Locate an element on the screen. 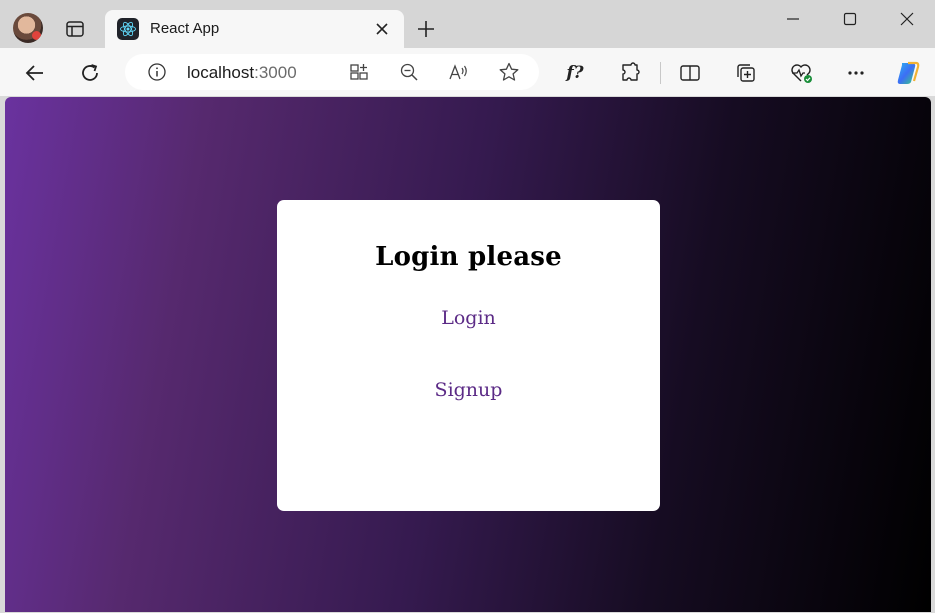  formula-icon: f? is located at coordinates (575, 73).